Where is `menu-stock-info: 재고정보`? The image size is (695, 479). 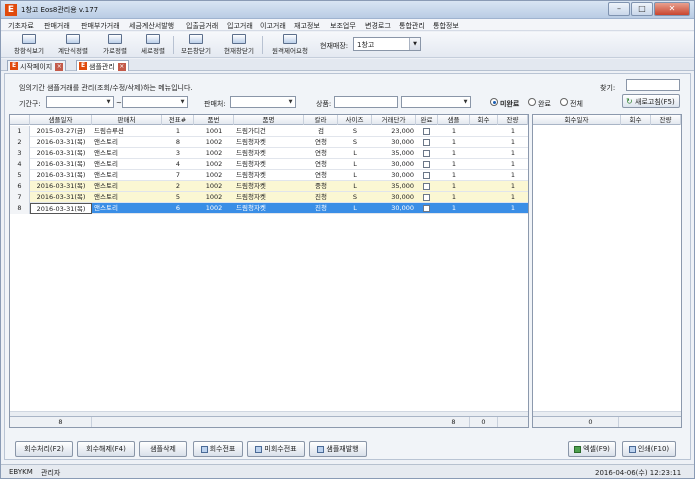 menu-stock-info: 재고정보 is located at coordinates (307, 26).